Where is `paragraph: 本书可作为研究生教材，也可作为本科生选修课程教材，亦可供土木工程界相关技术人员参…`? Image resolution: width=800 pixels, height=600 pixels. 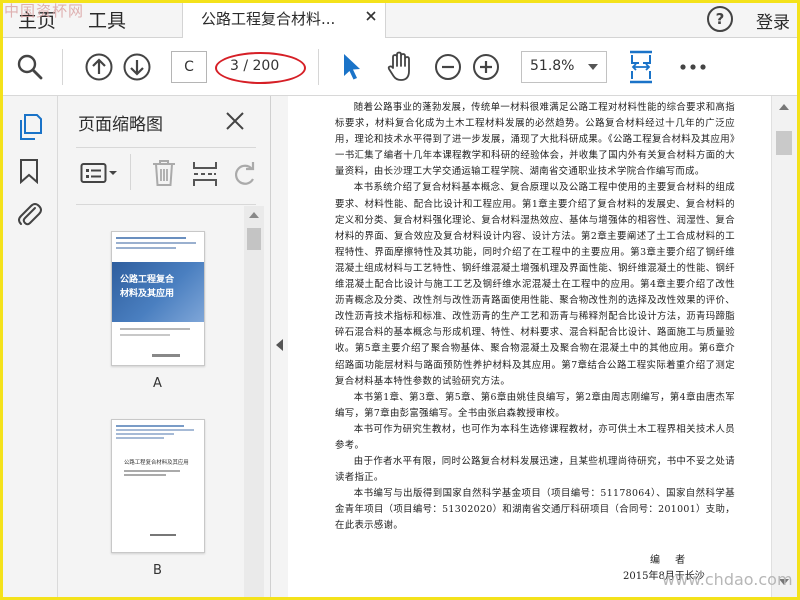 paragraph: 本书可作为研究生教材，也可作为本科生选修课程教材，亦可供土木工程界相关技术人员参… is located at coordinates (535, 437).